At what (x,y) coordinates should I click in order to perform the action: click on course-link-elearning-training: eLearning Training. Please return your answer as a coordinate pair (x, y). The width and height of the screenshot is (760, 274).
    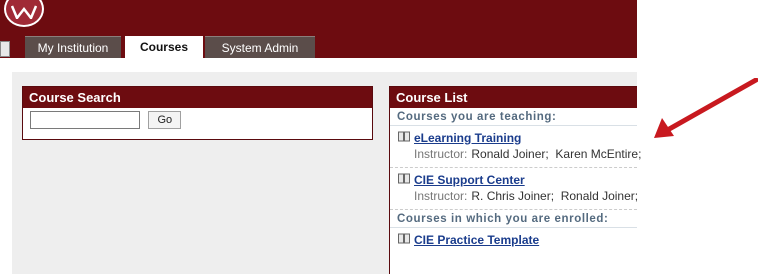
    Looking at the image, I should click on (467, 138).